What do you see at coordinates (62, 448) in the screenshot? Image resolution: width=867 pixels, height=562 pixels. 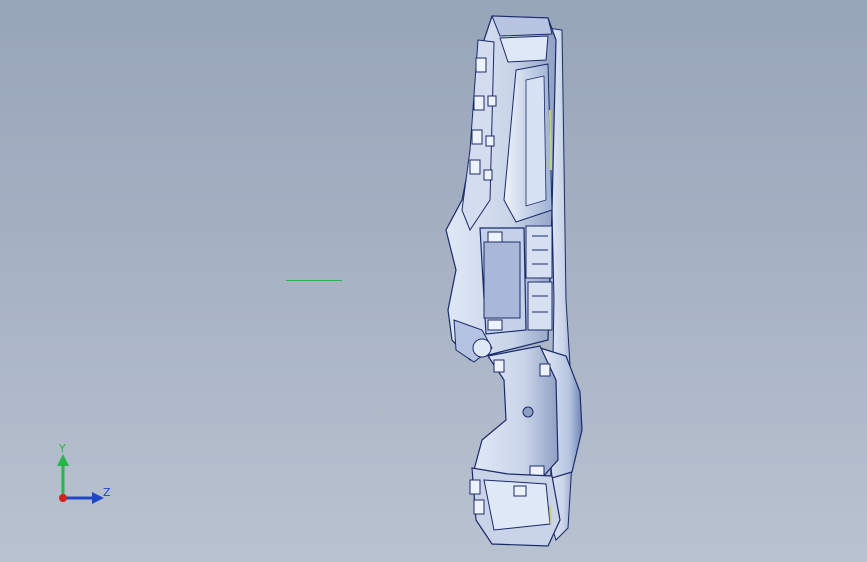 I see `triad-y-label: Y` at bounding box center [62, 448].